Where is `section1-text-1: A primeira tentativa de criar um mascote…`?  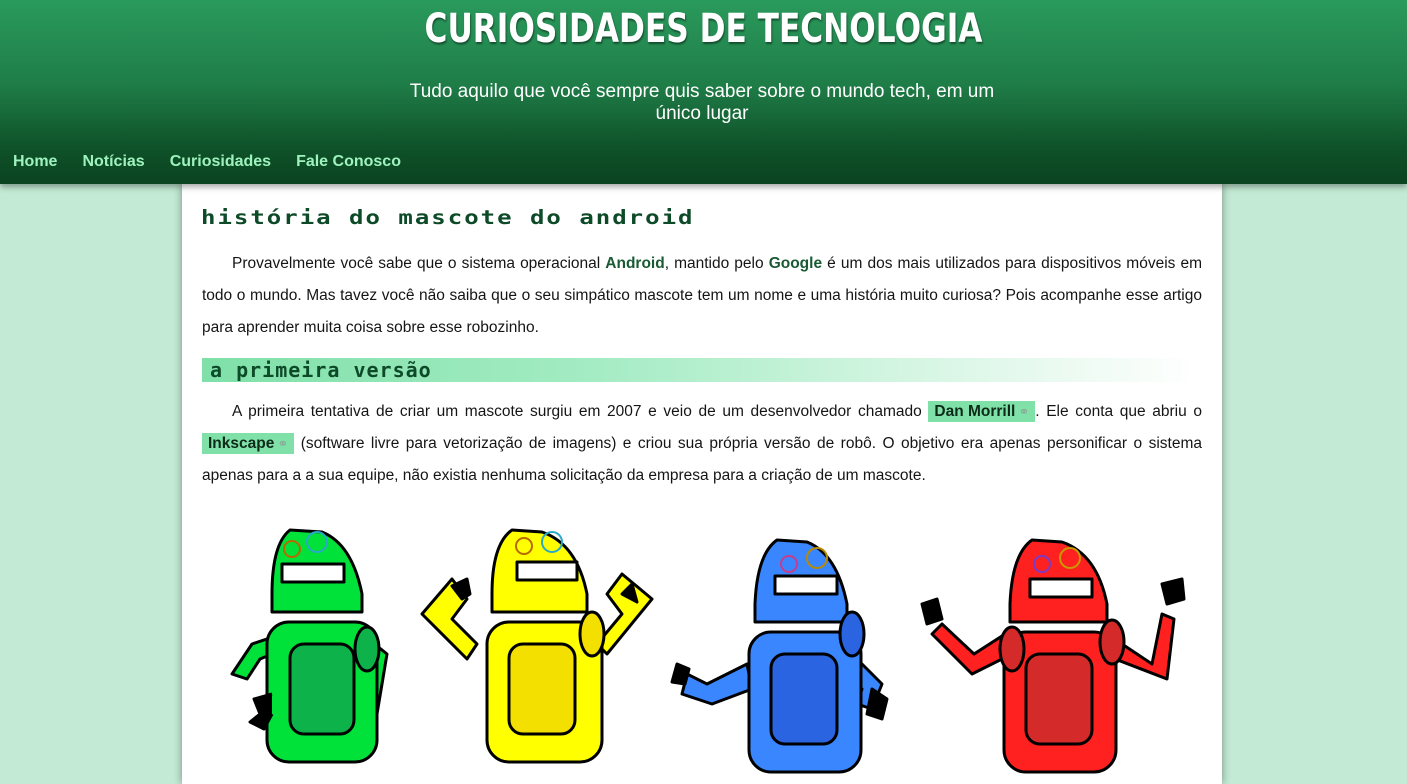
section1-text-1: A primeira tentativa de criar um mascote… is located at coordinates (580, 411).